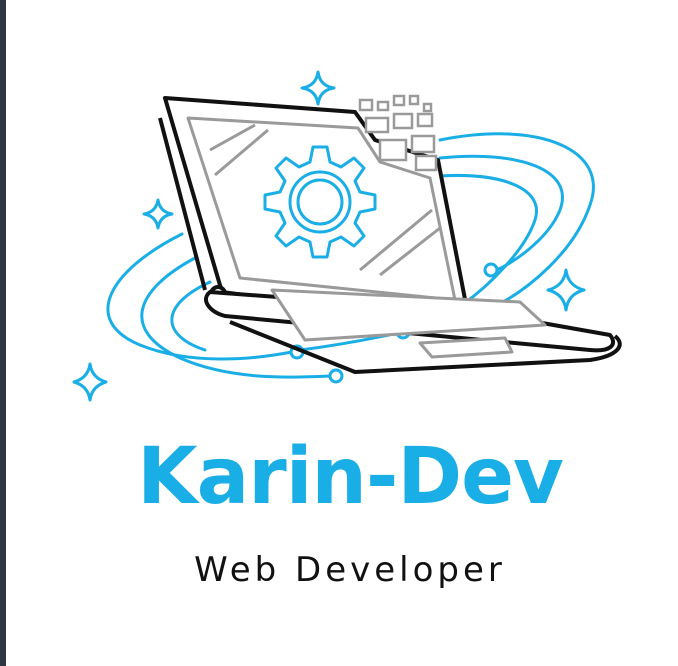 This screenshot has width=678, height=666. I want to click on brand-tagline: Web Developer, so click(350, 570).